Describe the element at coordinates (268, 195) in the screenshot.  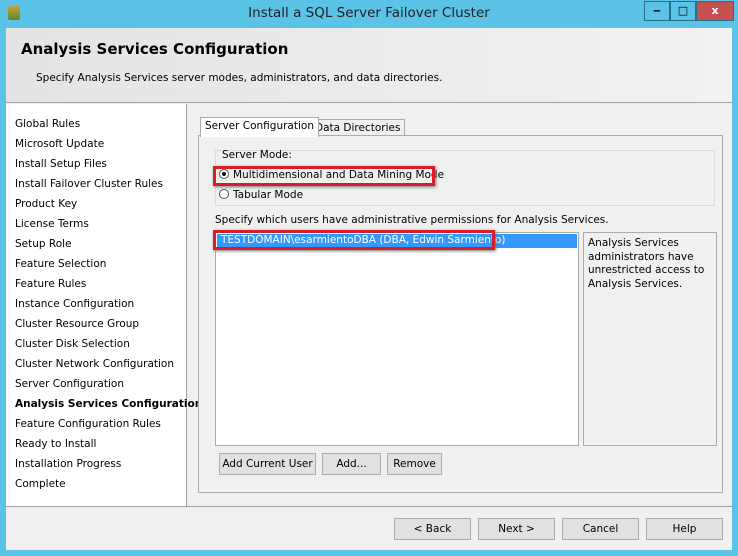
I see `radio-label: Tabular Mode` at that location.